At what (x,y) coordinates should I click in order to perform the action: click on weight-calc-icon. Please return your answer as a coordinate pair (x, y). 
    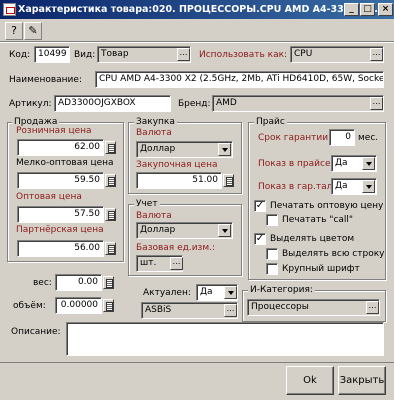
    Looking at the image, I should click on (108, 282).